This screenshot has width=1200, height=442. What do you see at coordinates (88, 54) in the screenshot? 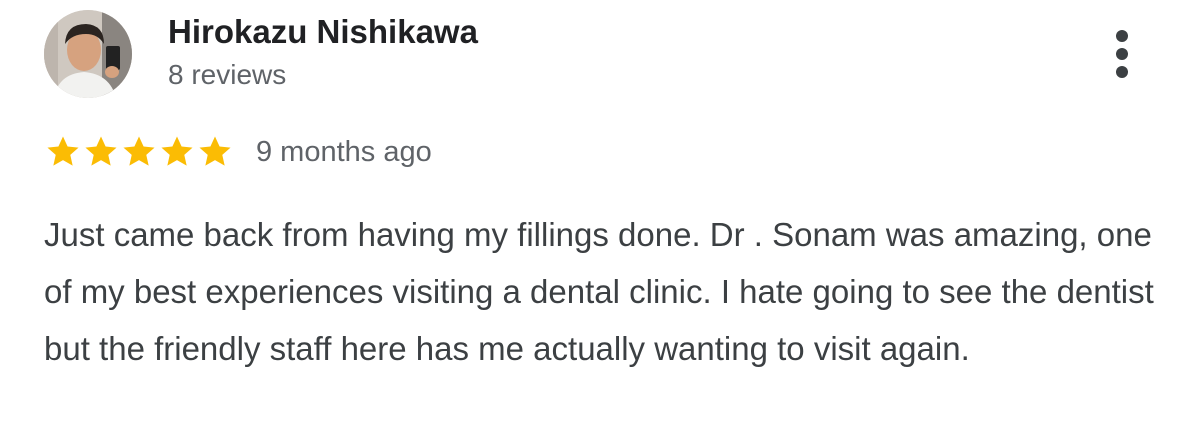
I see `author-avatar` at bounding box center [88, 54].